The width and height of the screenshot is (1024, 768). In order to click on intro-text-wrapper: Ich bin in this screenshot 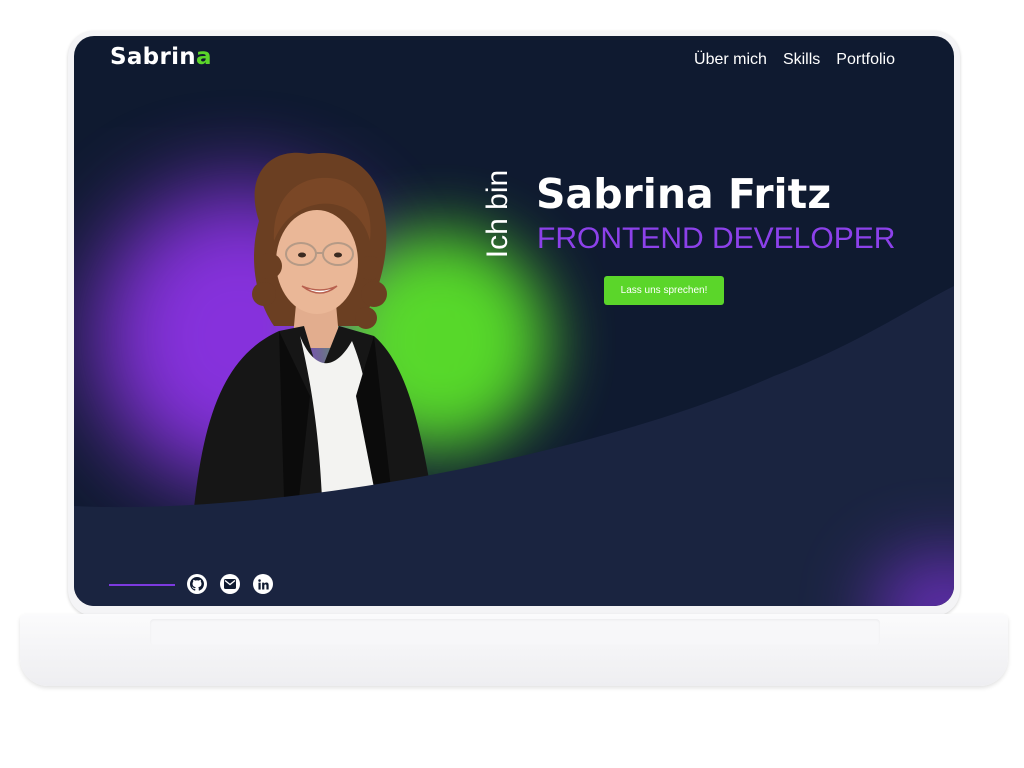, I will do `click(498, 214)`.